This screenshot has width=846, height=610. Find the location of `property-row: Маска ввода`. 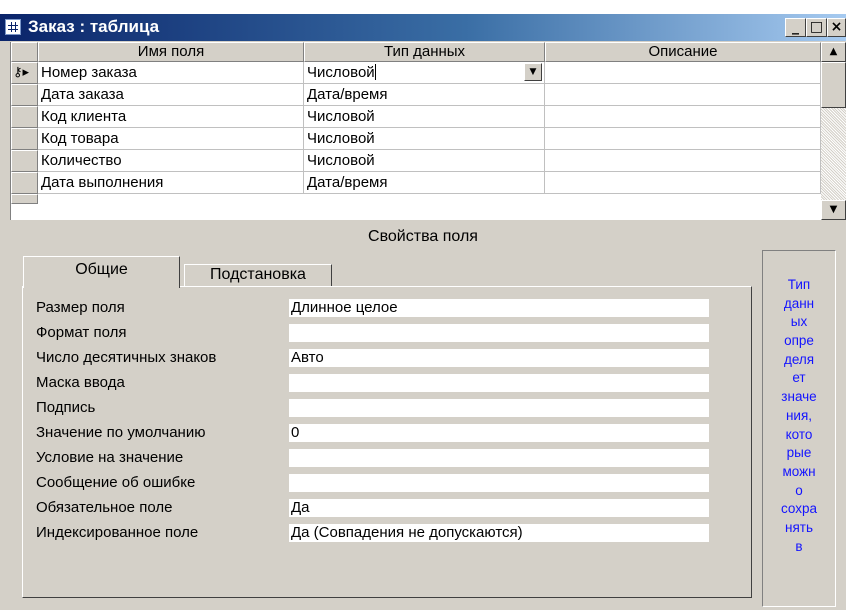

property-row: Маска ввода is located at coordinates (376, 383).